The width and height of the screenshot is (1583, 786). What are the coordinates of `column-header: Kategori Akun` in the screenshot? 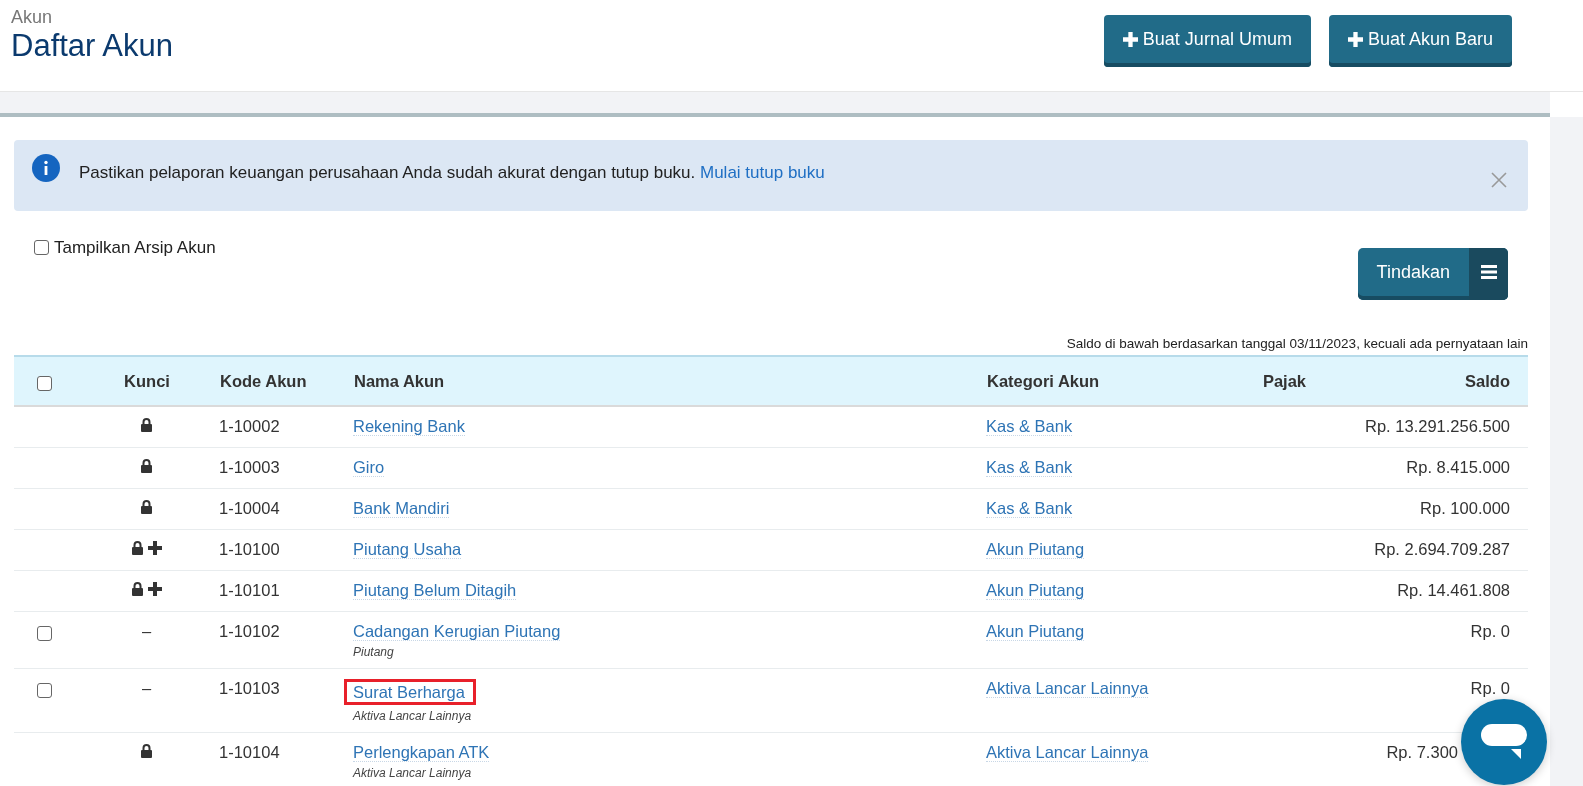 It's located at (1043, 380).